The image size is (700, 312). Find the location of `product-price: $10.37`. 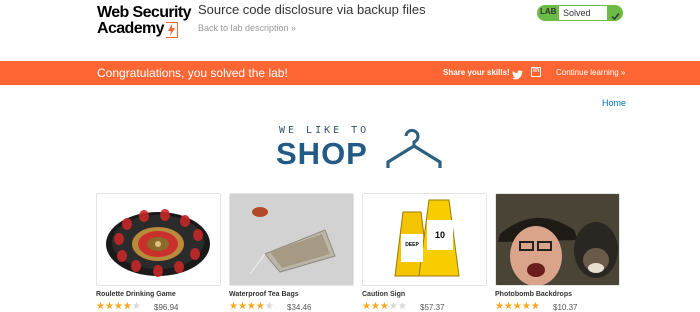

product-price: $10.37 is located at coordinates (565, 307).